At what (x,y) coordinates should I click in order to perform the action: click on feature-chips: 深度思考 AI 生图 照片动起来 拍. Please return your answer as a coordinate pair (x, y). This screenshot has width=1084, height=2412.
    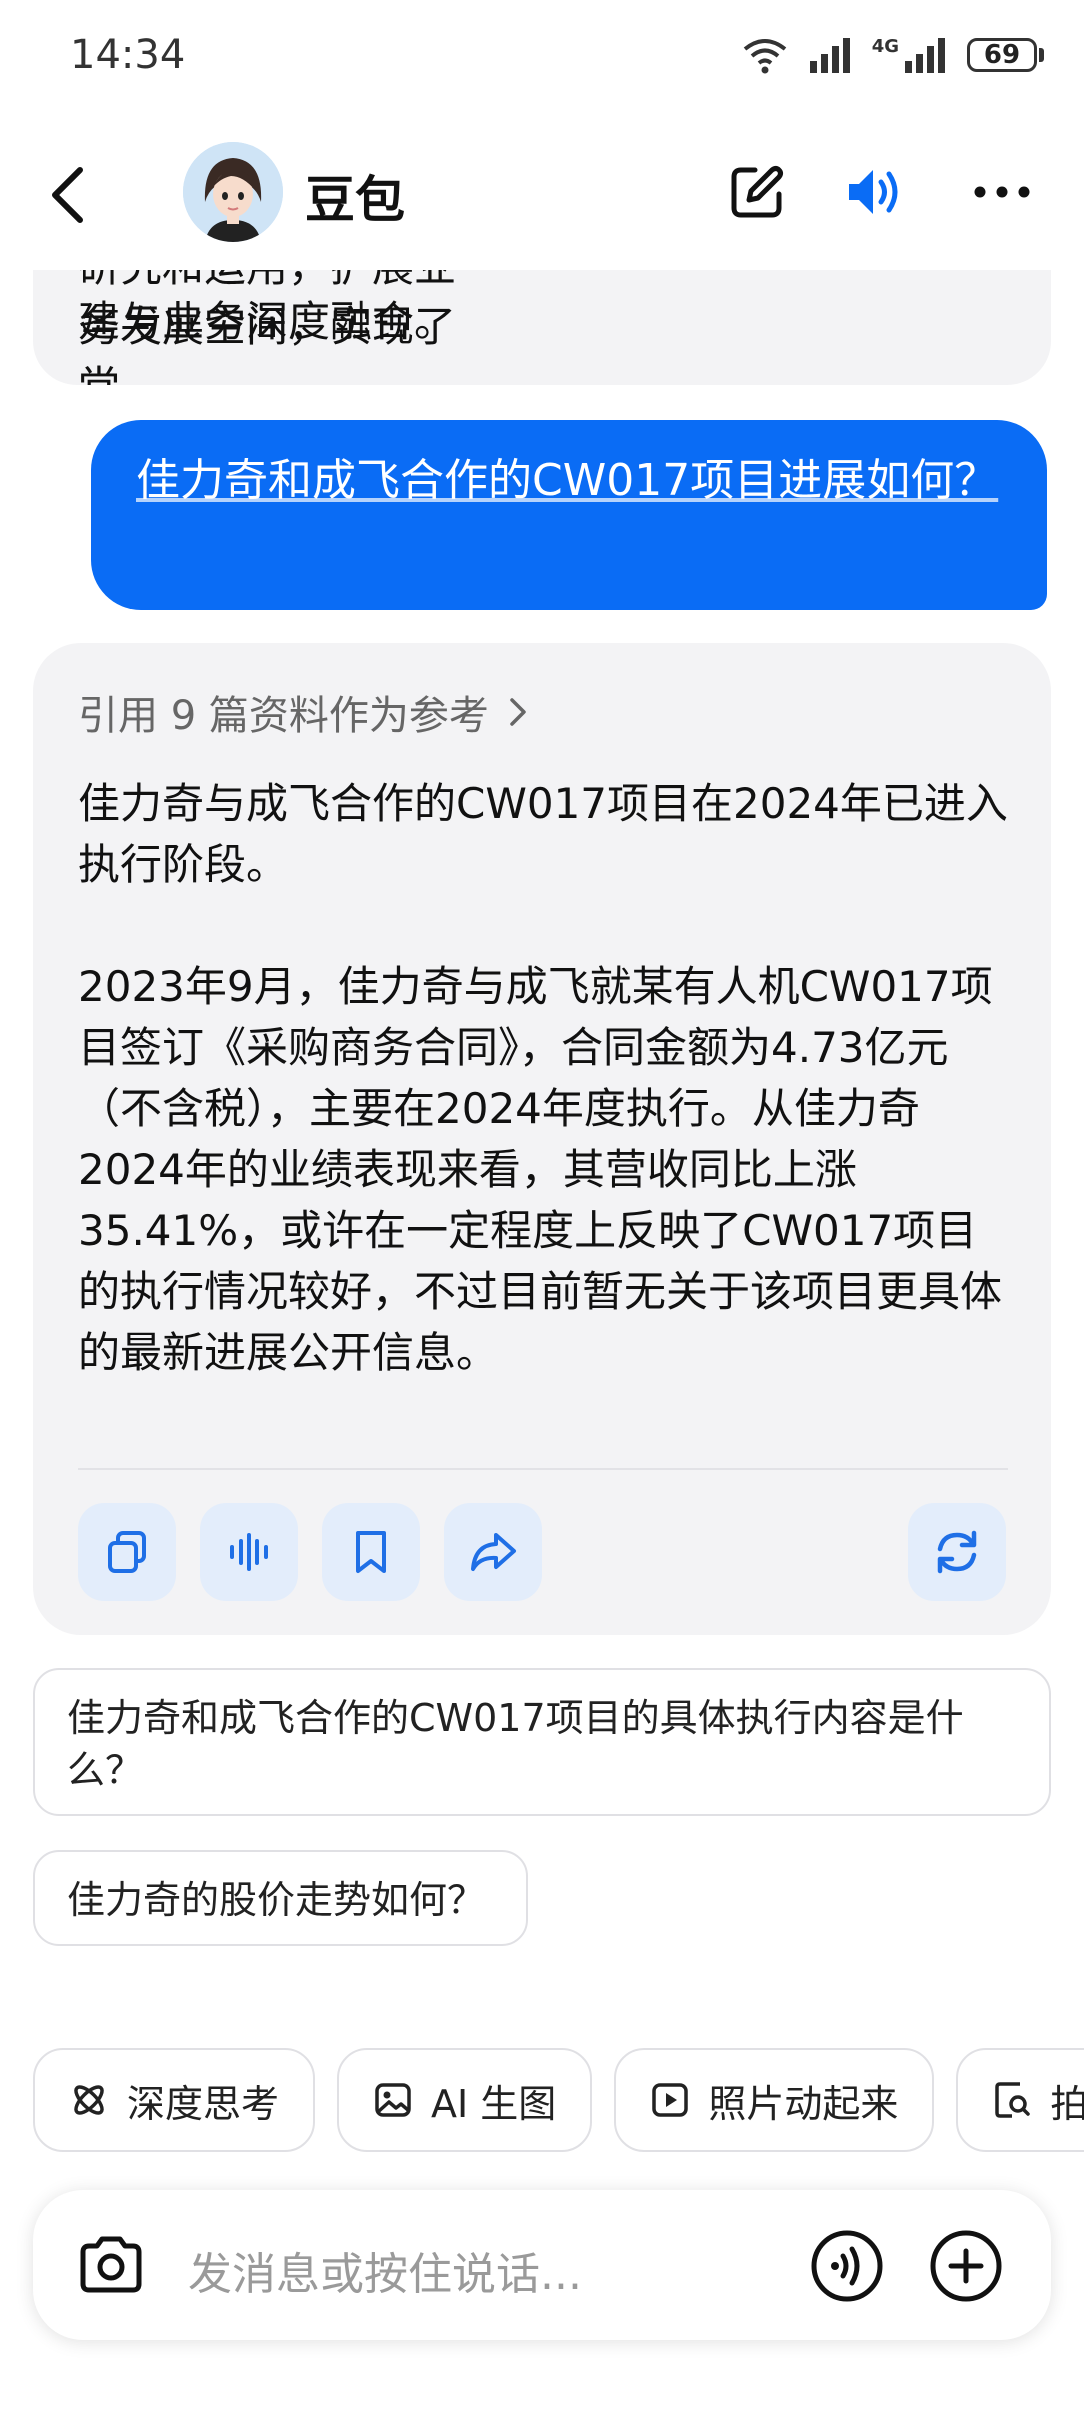
    Looking at the image, I should click on (558, 2100).